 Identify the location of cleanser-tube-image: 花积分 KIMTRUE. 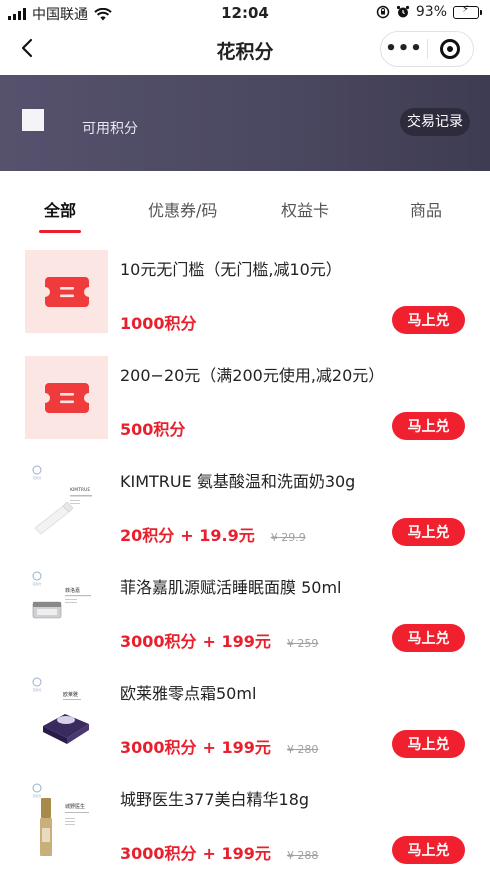
(62, 500).